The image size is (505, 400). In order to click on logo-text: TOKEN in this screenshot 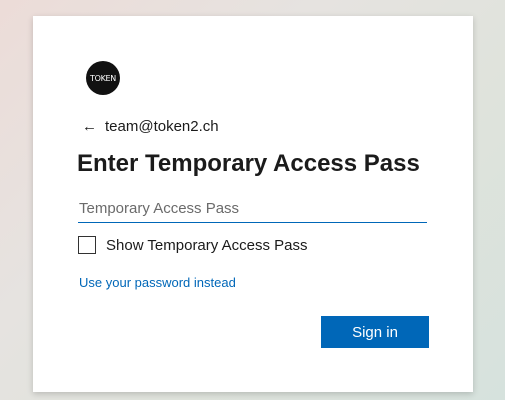, I will do `click(103, 78)`.